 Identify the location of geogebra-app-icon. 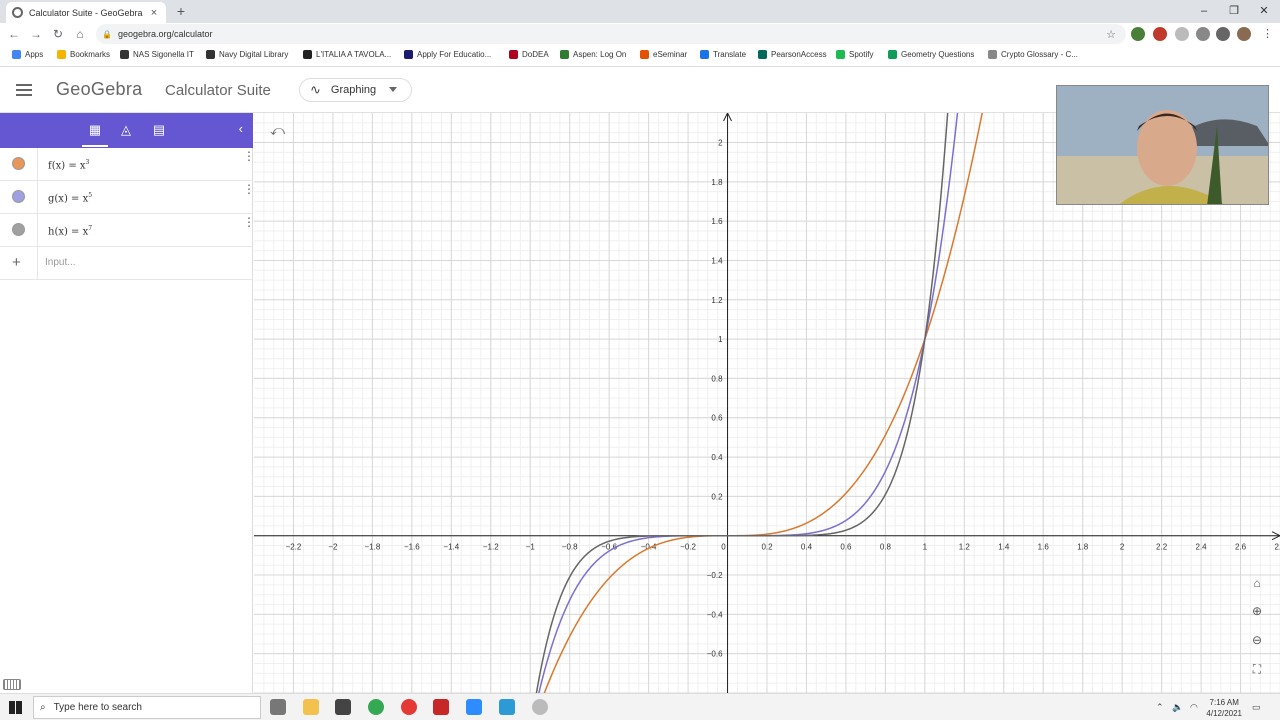
(540, 707).